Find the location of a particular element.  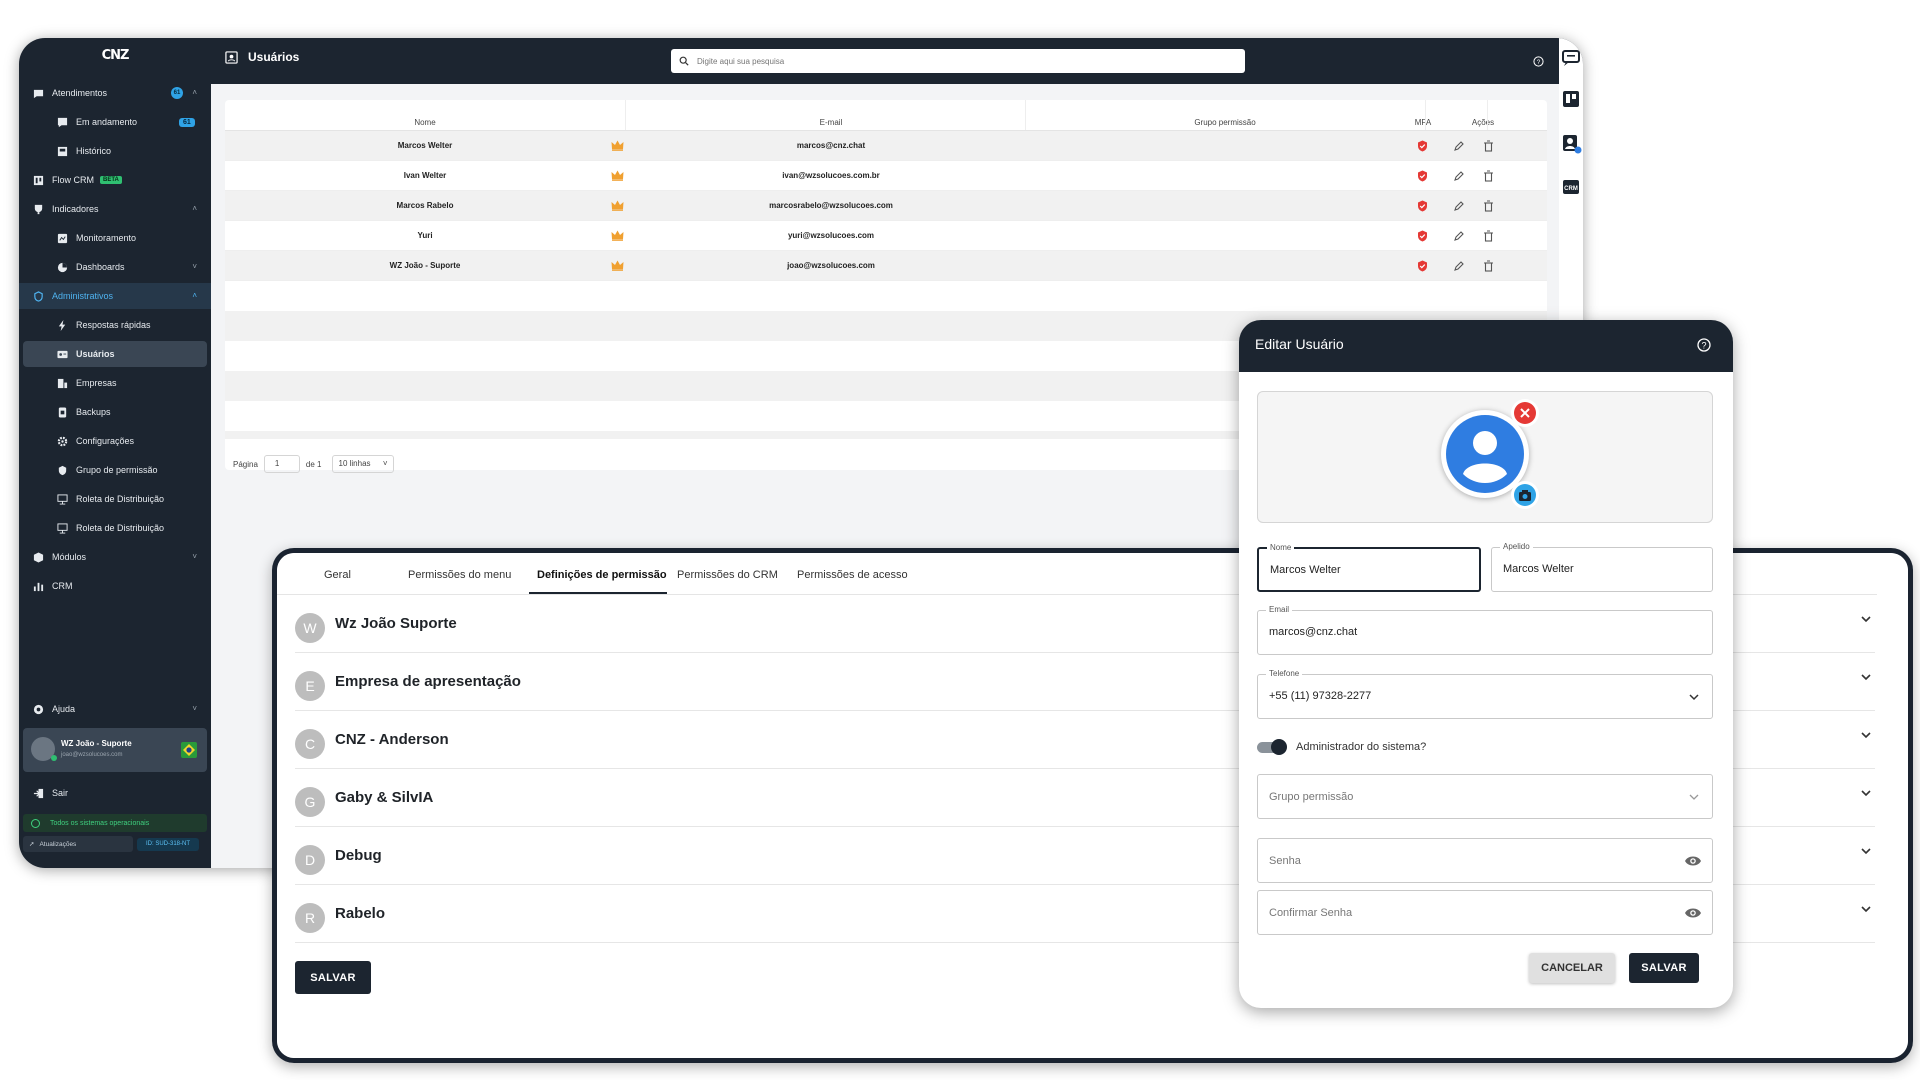

apelido-input: Marcos Welter is located at coordinates (1538, 569).